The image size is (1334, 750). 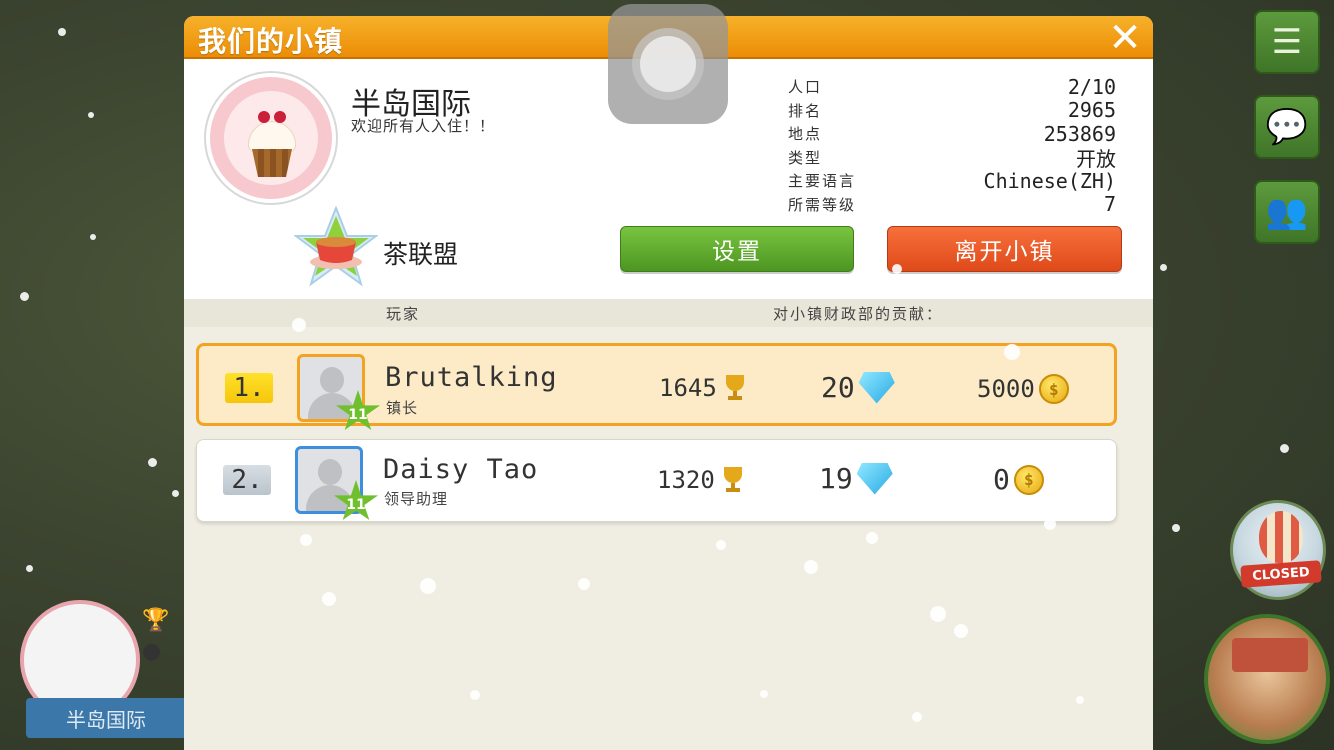 I want to click on friends-icon: 👥, so click(x=1287, y=212).